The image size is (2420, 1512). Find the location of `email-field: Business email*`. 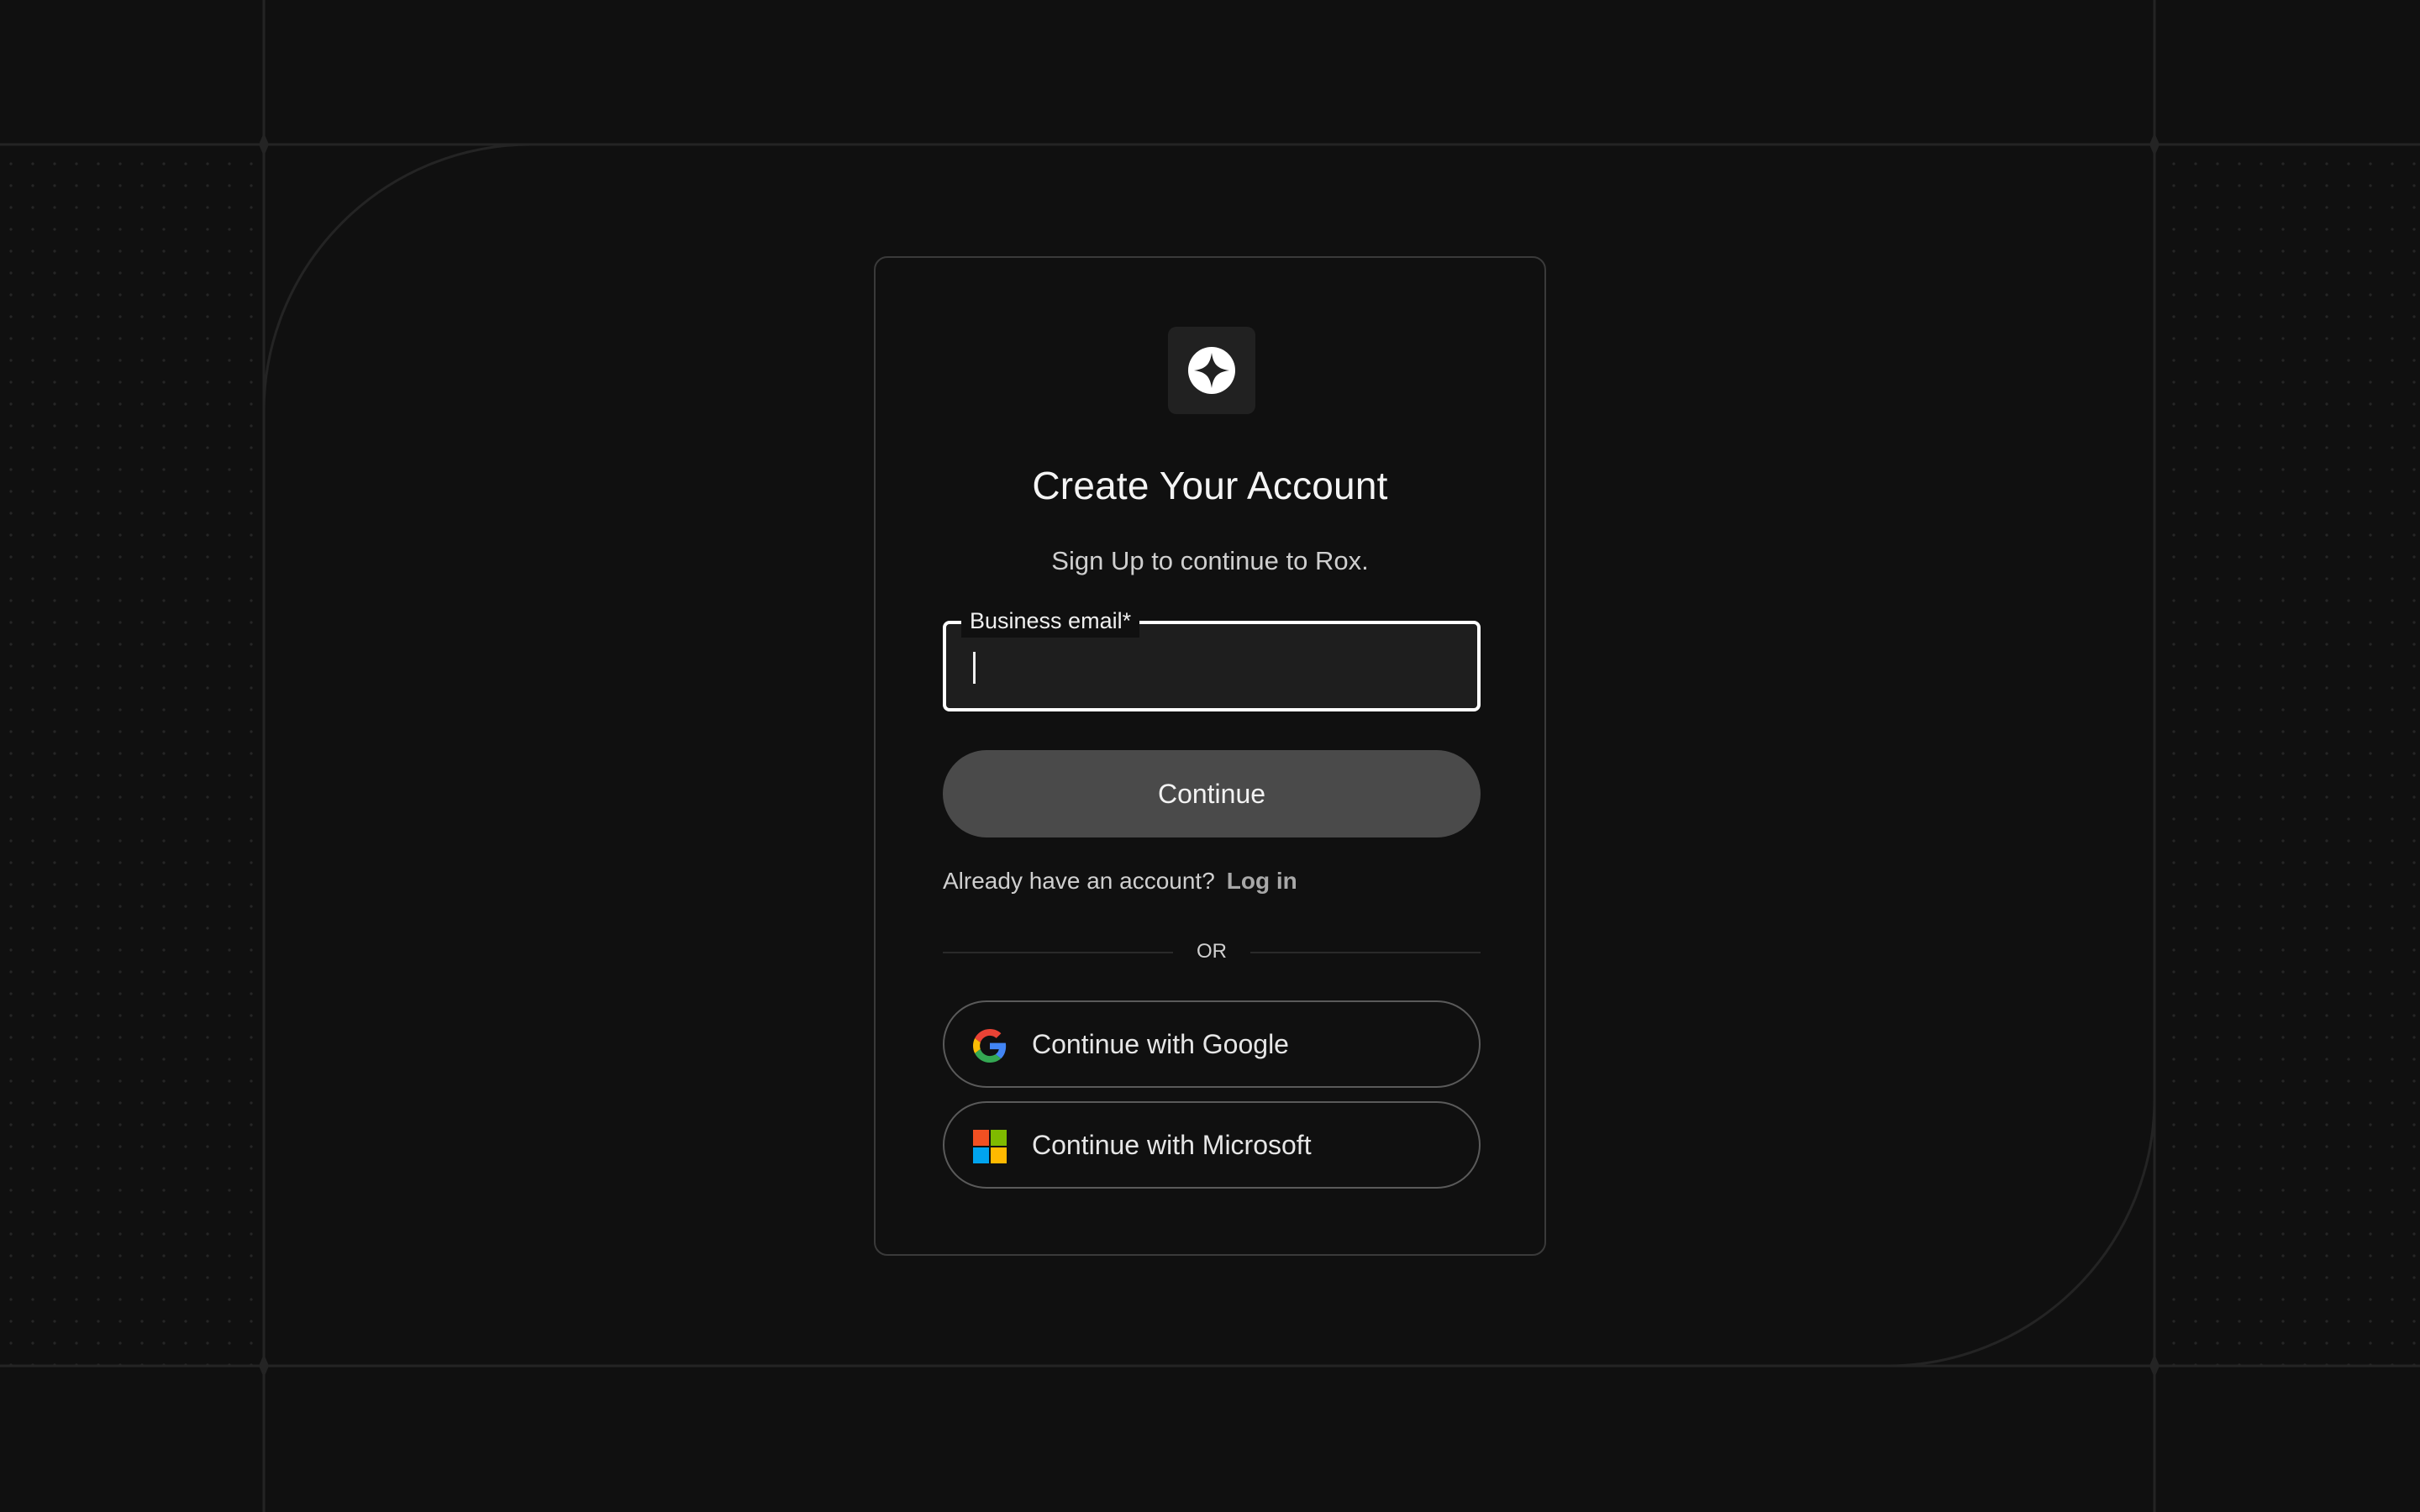

email-field: Business email* is located at coordinates (1212, 657).